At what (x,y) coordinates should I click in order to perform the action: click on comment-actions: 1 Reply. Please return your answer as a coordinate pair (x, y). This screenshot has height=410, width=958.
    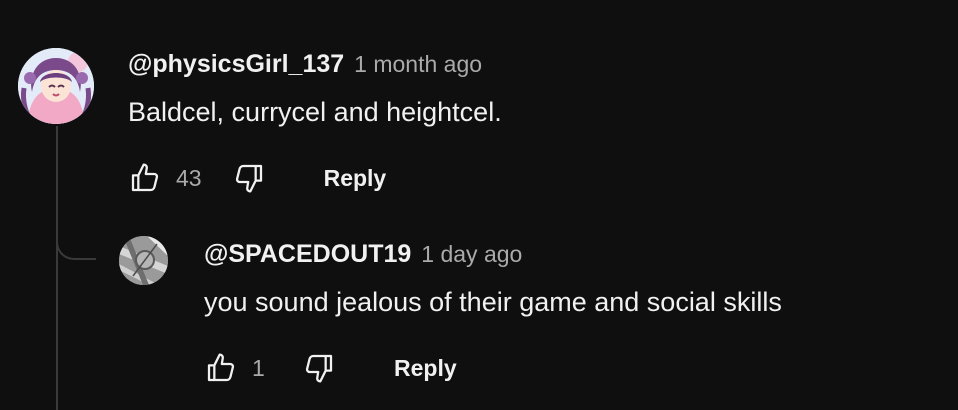
    Looking at the image, I should click on (330, 368).